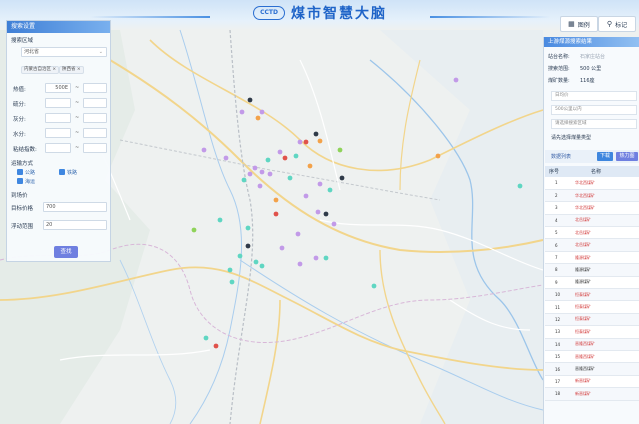  What do you see at coordinates (592, 258) in the screenshot?
I see `table-row: 7 隆源煤矿` at bounding box center [592, 258].